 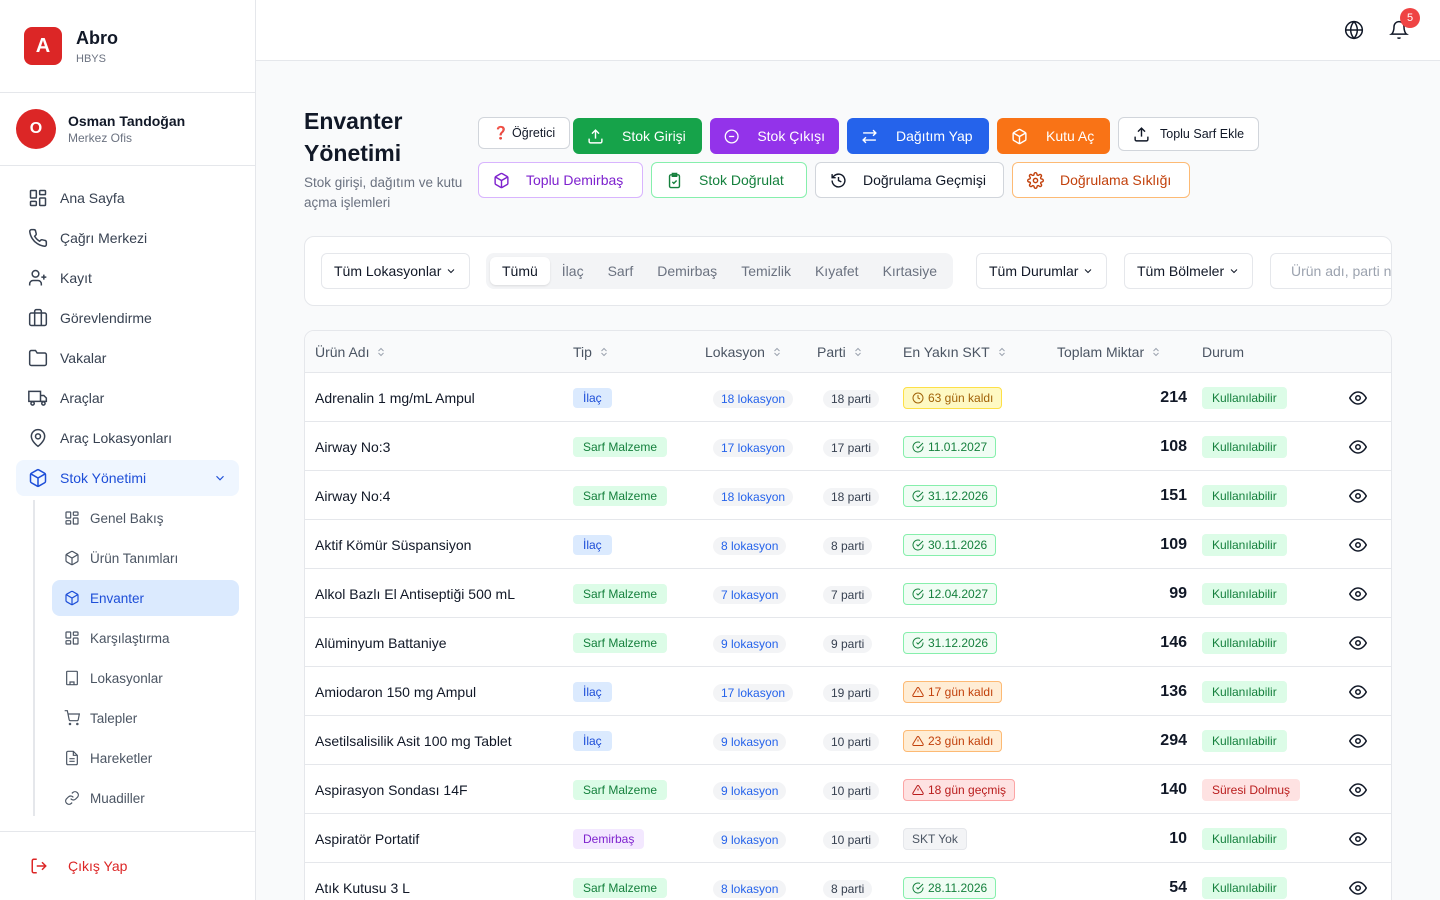 I want to click on expiry-badge: 12.04.2027, so click(x=950, y=593).